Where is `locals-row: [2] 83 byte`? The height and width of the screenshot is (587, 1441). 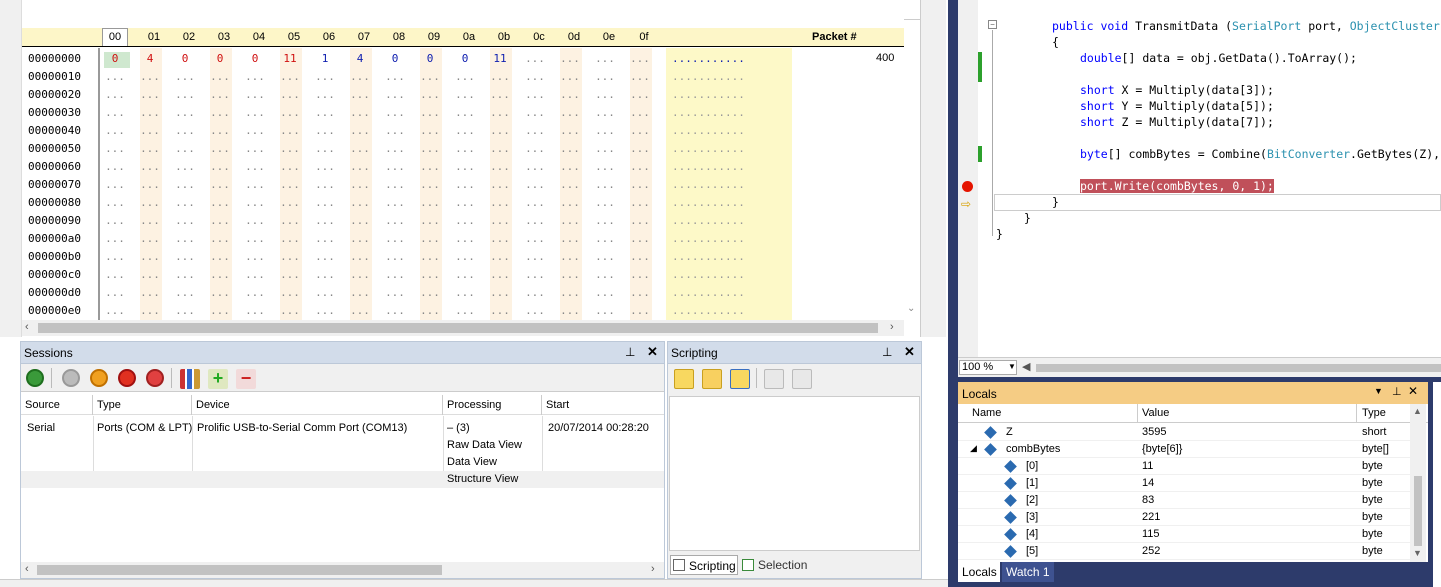
locals-row: [2] 83 byte is located at coordinates (1184, 500).